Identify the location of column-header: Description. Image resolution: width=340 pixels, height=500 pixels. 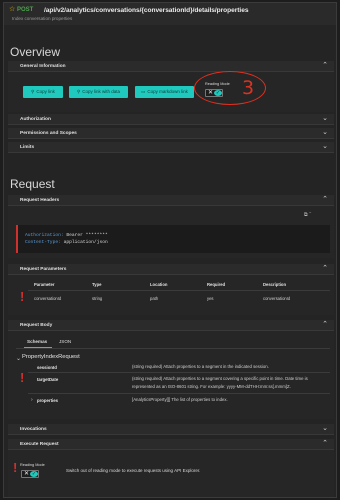
(275, 284).